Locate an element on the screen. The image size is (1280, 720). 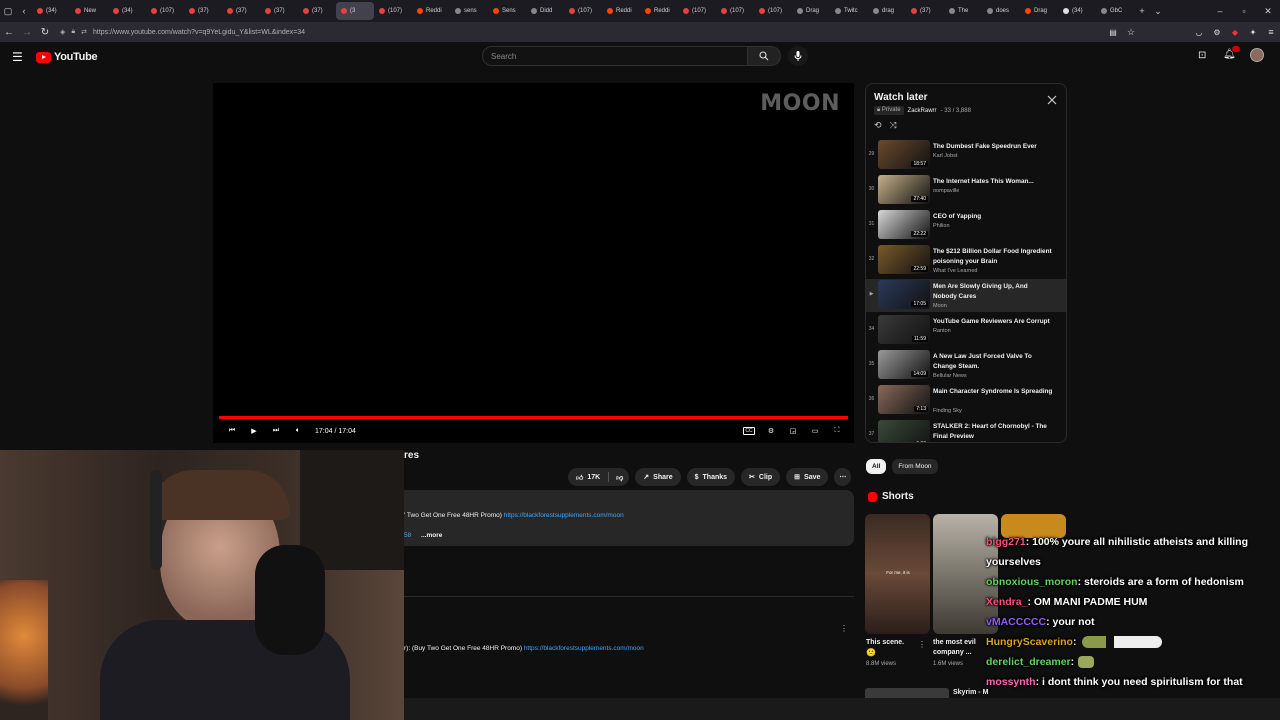
avatar is located at coordinates (1257, 55).